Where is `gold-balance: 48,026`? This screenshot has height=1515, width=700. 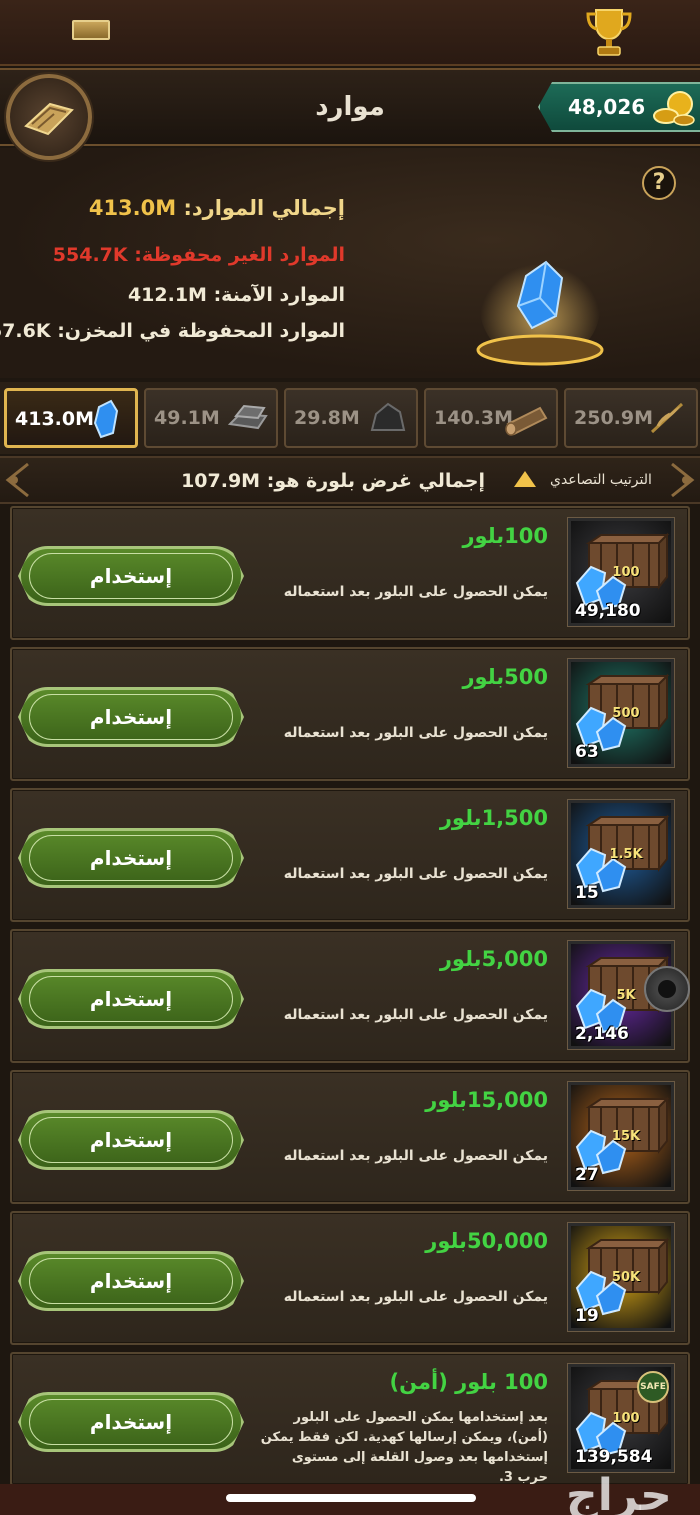
gold-balance: 48,026 is located at coordinates (619, 107).